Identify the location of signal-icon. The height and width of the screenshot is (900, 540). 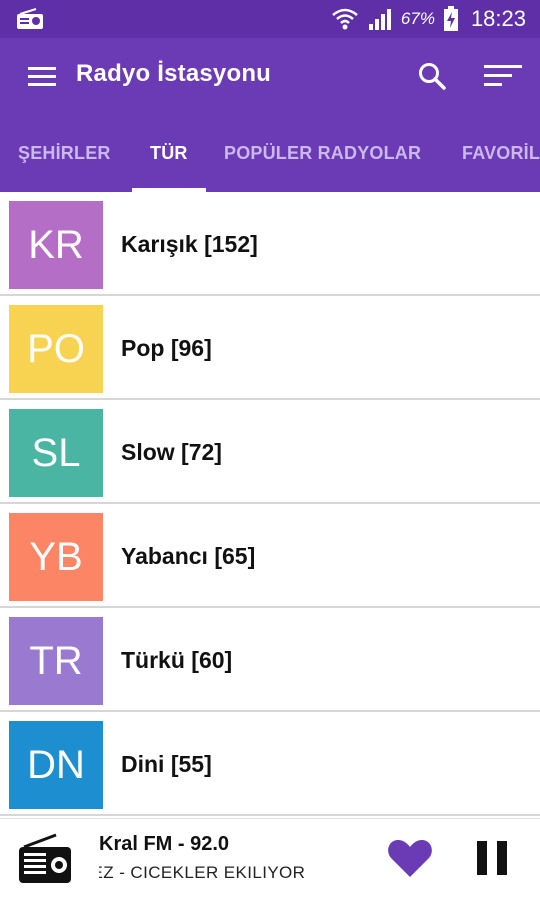
(379, 19).